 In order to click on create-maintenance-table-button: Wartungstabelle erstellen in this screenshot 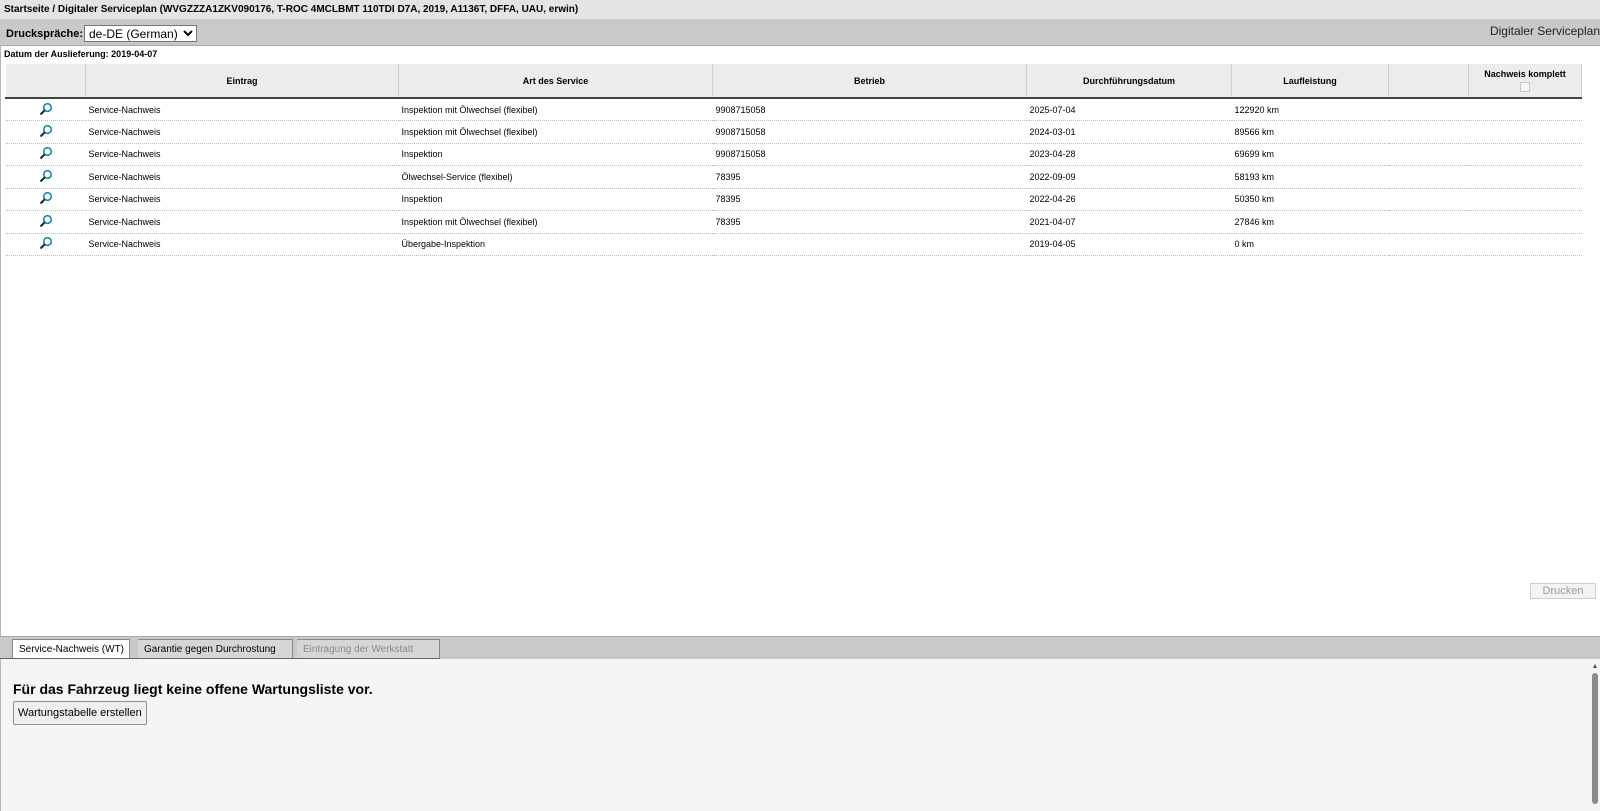, I will do `click(80, 713)`.